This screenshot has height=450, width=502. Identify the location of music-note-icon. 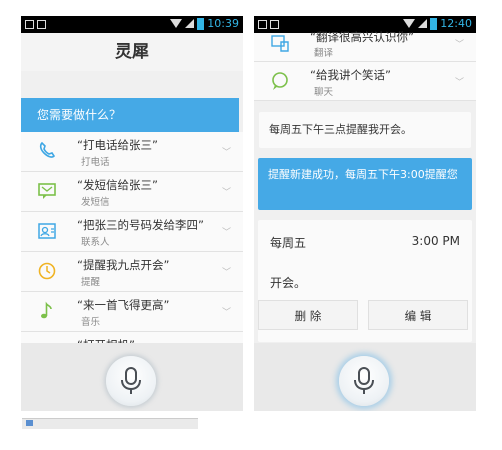
(47, 311).